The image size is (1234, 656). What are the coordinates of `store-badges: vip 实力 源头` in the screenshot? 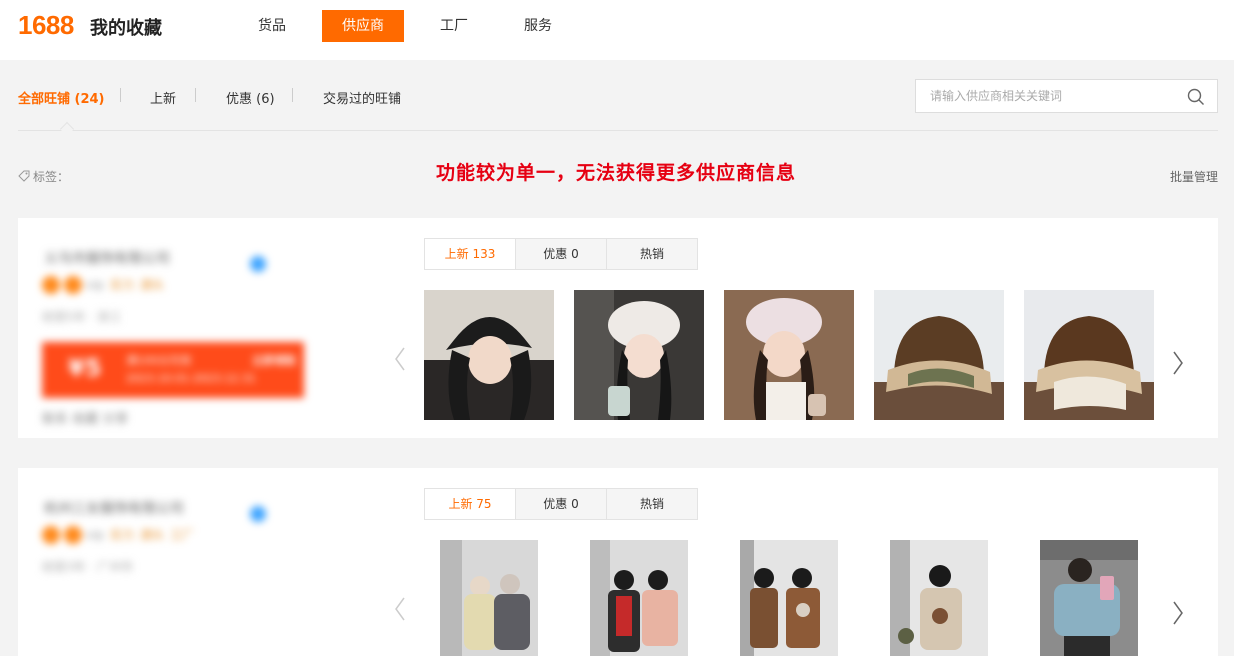 It's located at (106, 284).